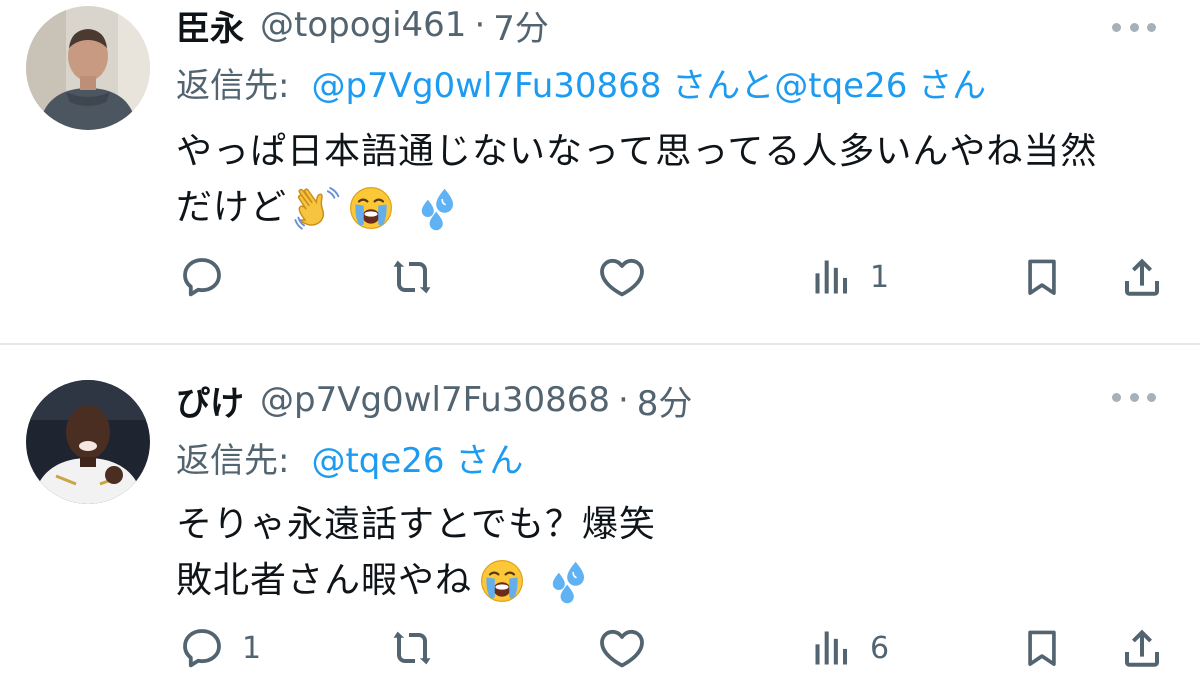  Describe the element at coordinates (324, 580) in the screenshot. I see `tweet-text-line: 敗北者さん暇やね` at that location.